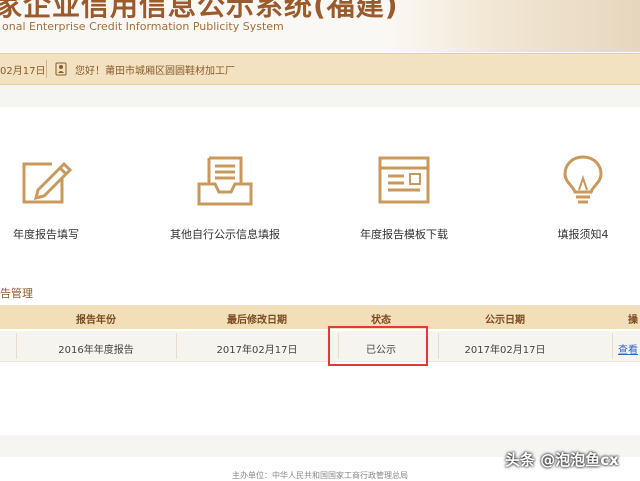 The width and height of the screenshot is (640, 481). What do you see at coordinates (47, 182) in the screenshot?
I see `pencil-edit-icon` at bounding box center [47, 182].